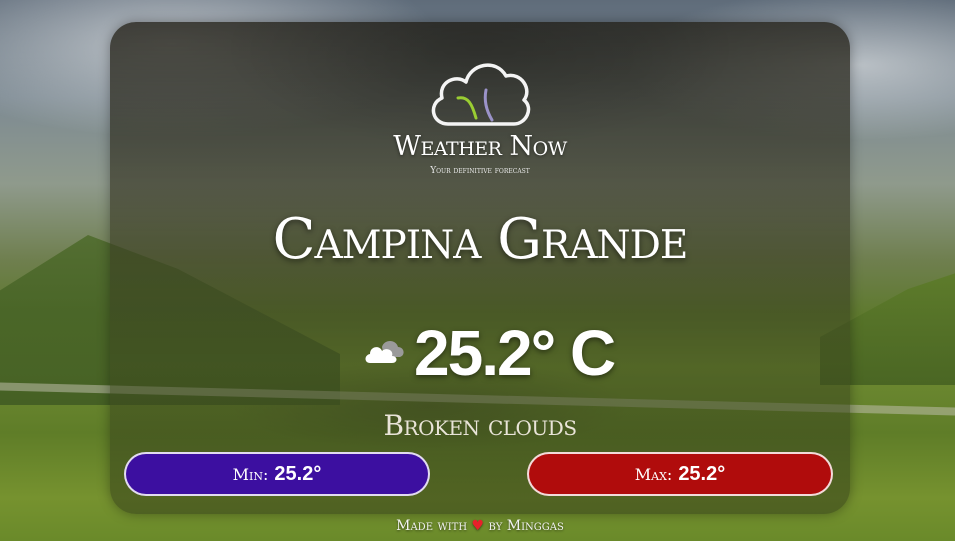 Image resolution: width=955 pixels, height=541 pixels. Describe the element at coordinates (384, 352) in the screenshot. I see `broken-clouds-icon` at that location.